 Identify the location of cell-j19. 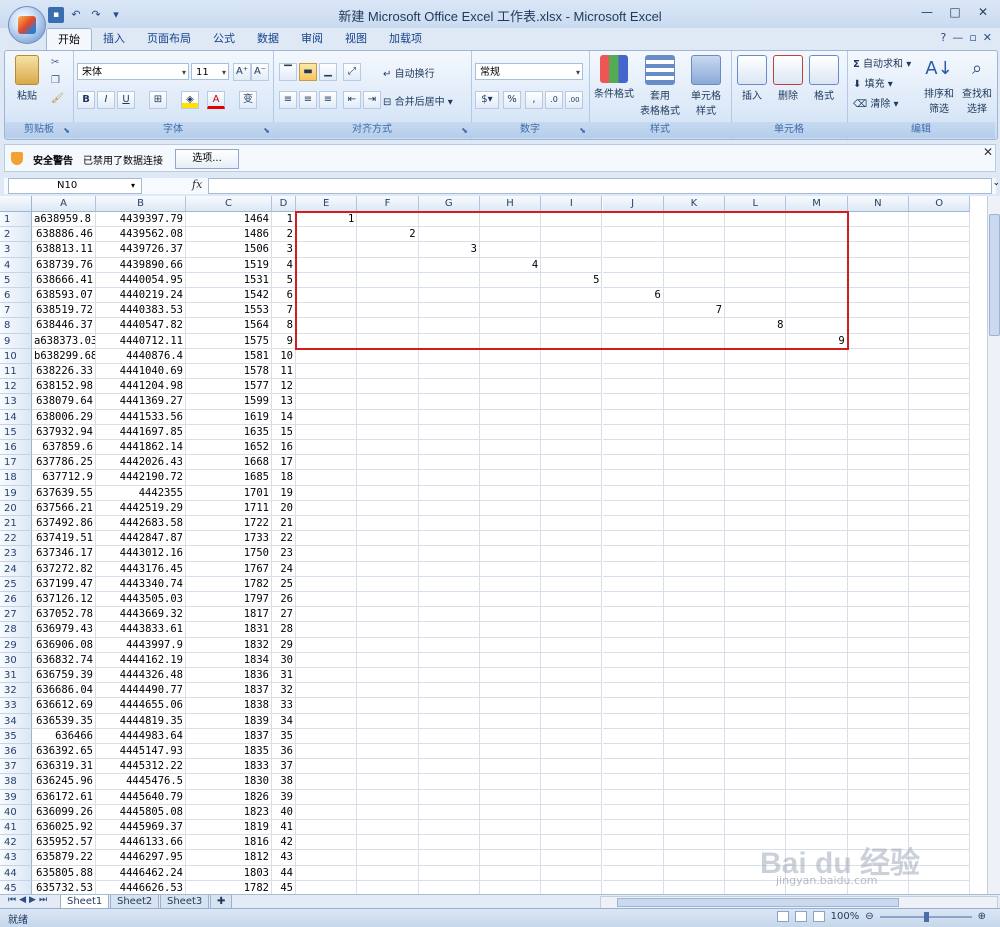
(633, 493).